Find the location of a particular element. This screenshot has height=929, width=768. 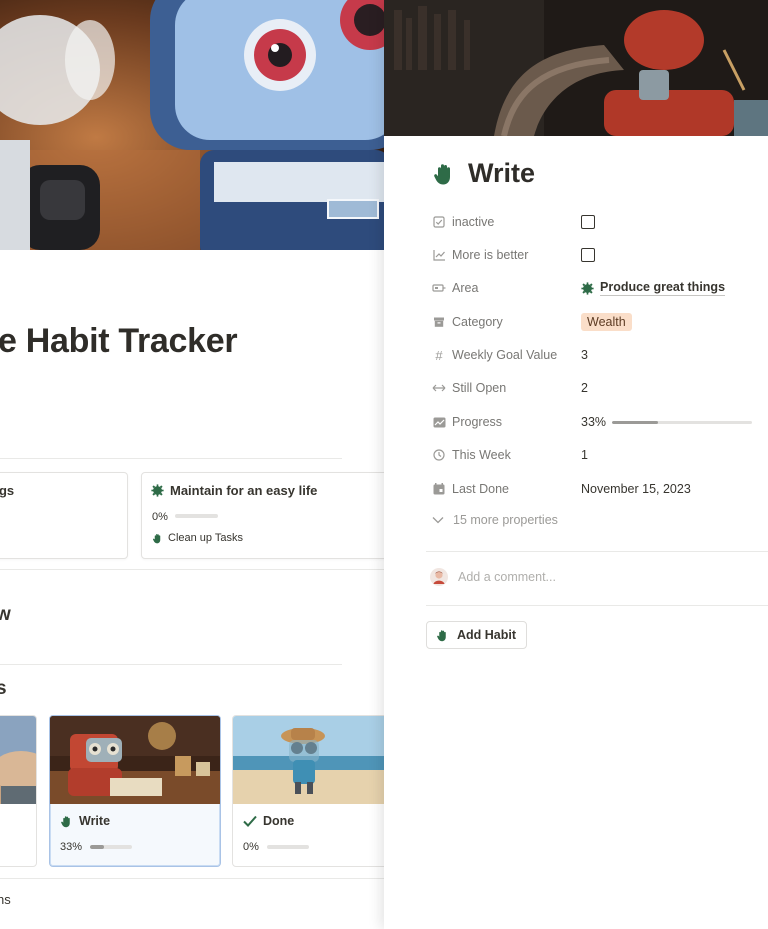

area-progress-bar is located at coordinates (196, 516).